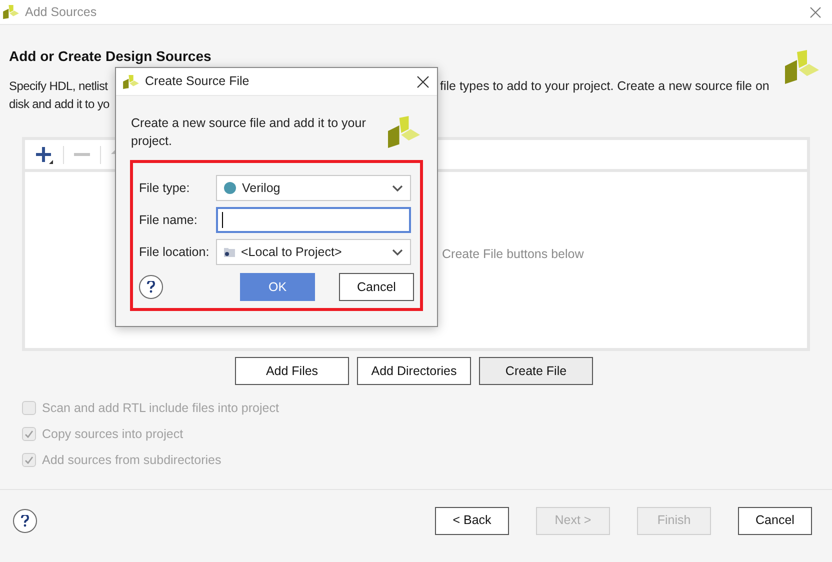  Describe the element at coordinates (313, 188) in the screenshot. I see `dropdown: Verilog` at that location.